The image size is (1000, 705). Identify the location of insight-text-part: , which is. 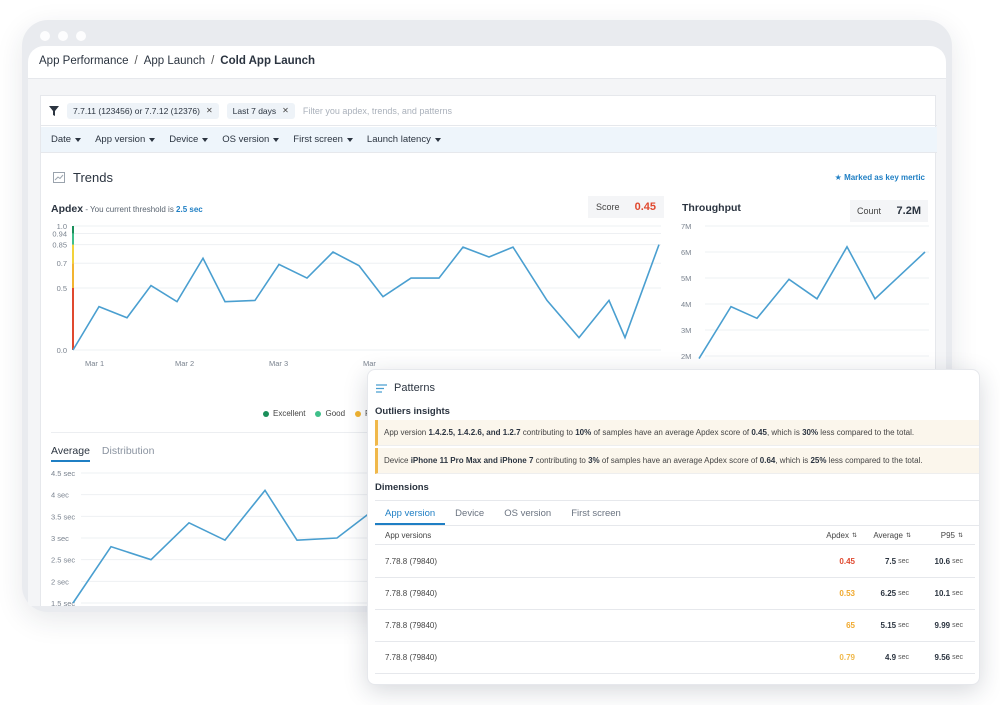
(793, 460).